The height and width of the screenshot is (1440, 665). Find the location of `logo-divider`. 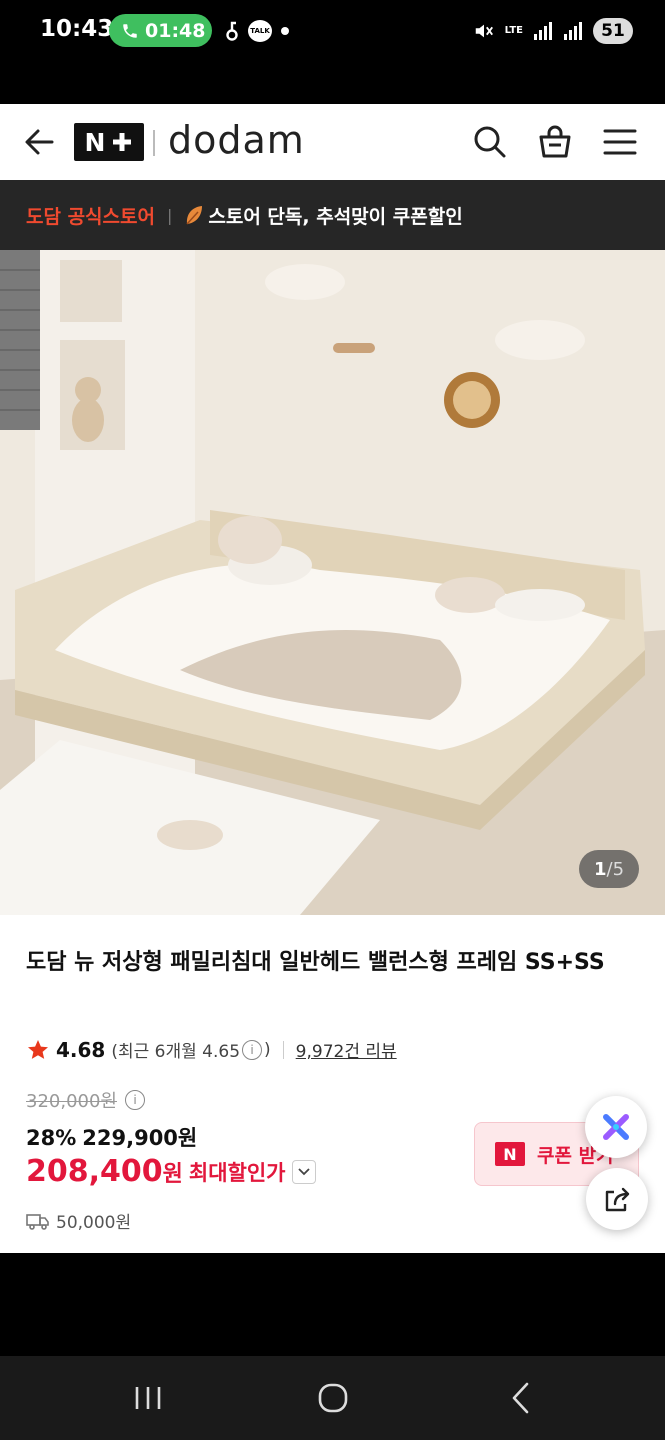

logo-divider is located at coordinates (154, 143).